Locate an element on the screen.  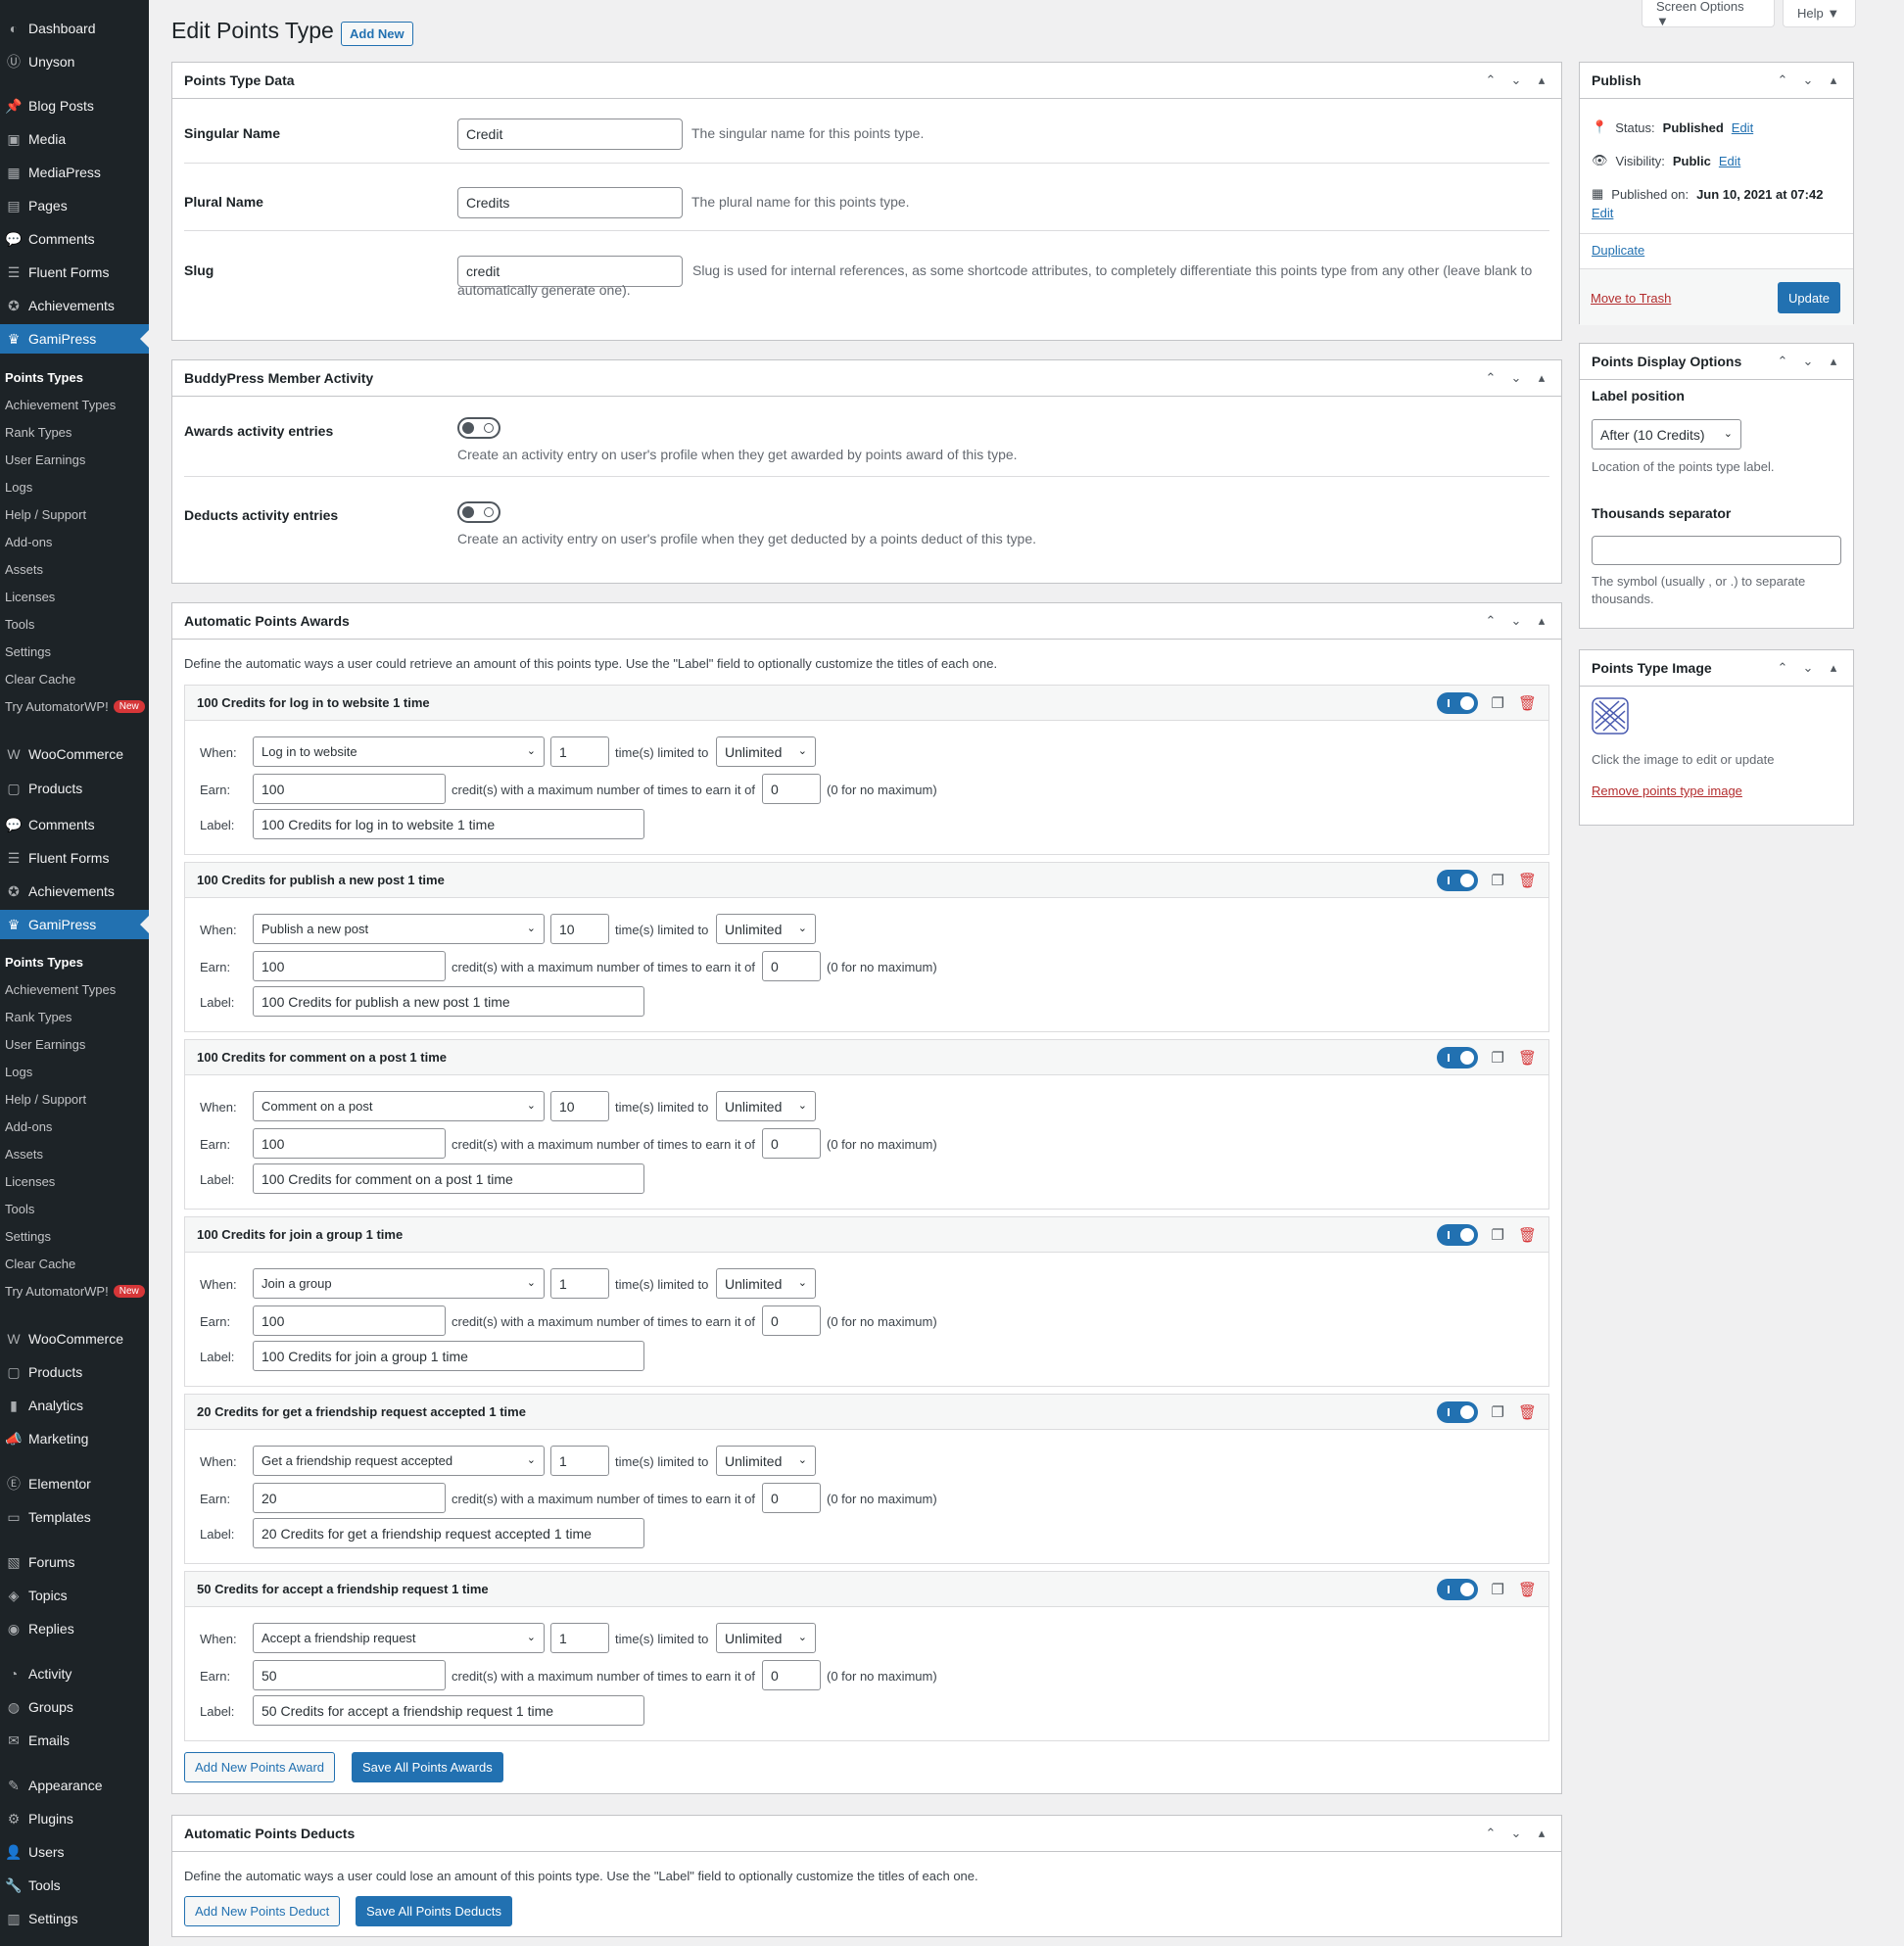
sidebar-item-replies: ◉ Replies is located at coordinates (74, 1628).